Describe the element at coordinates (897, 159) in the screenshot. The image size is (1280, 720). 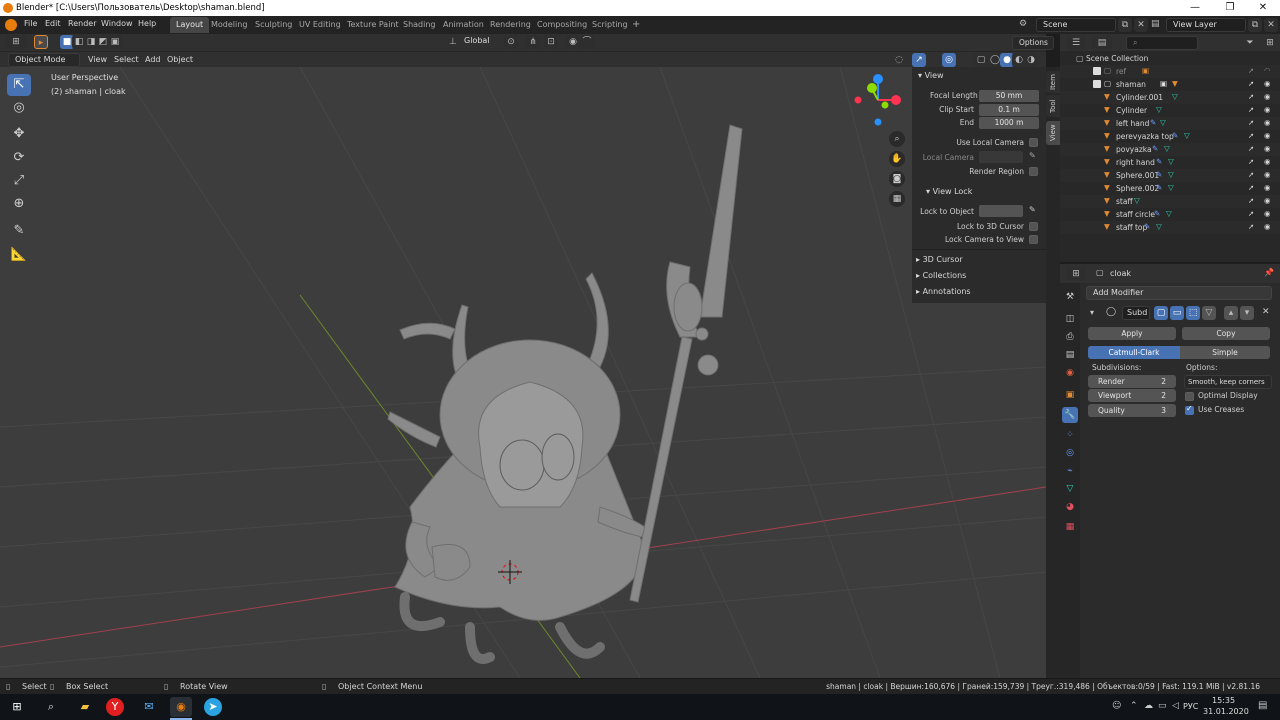
I see `pan-hand-icon: ✋` at that location.